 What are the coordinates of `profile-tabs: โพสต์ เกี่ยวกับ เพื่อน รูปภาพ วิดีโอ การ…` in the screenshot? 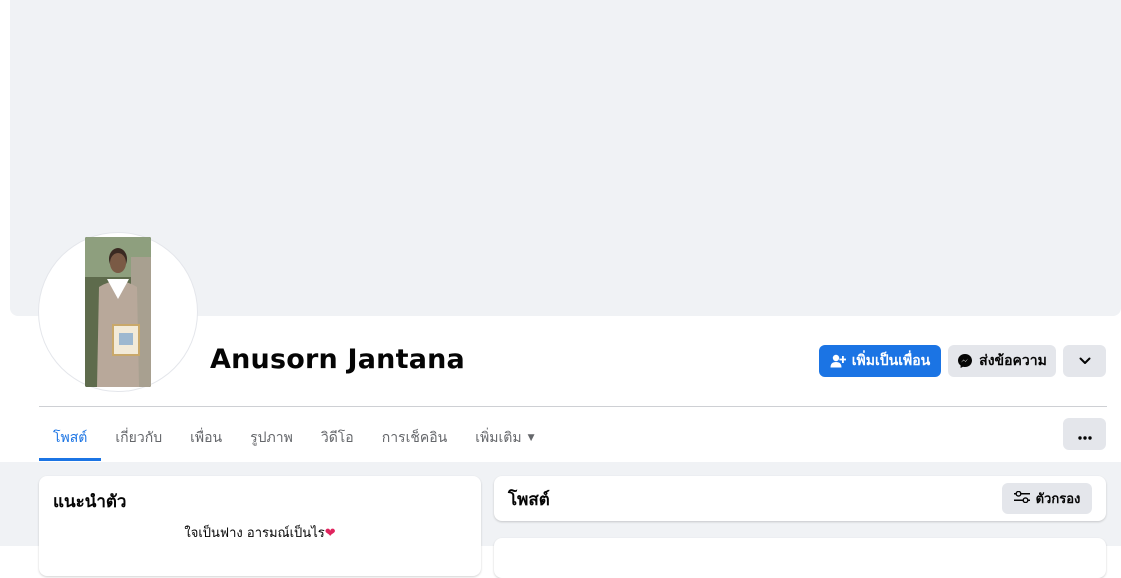 It's located at (294, 438).